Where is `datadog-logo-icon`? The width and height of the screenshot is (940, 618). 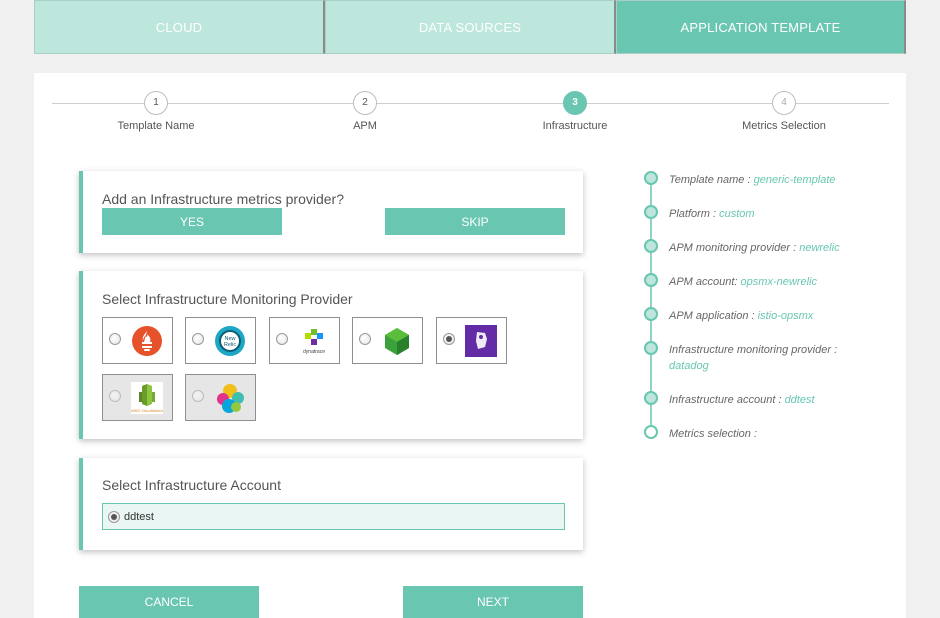
datadog-logo-icon is located at coordinates (481, 341).